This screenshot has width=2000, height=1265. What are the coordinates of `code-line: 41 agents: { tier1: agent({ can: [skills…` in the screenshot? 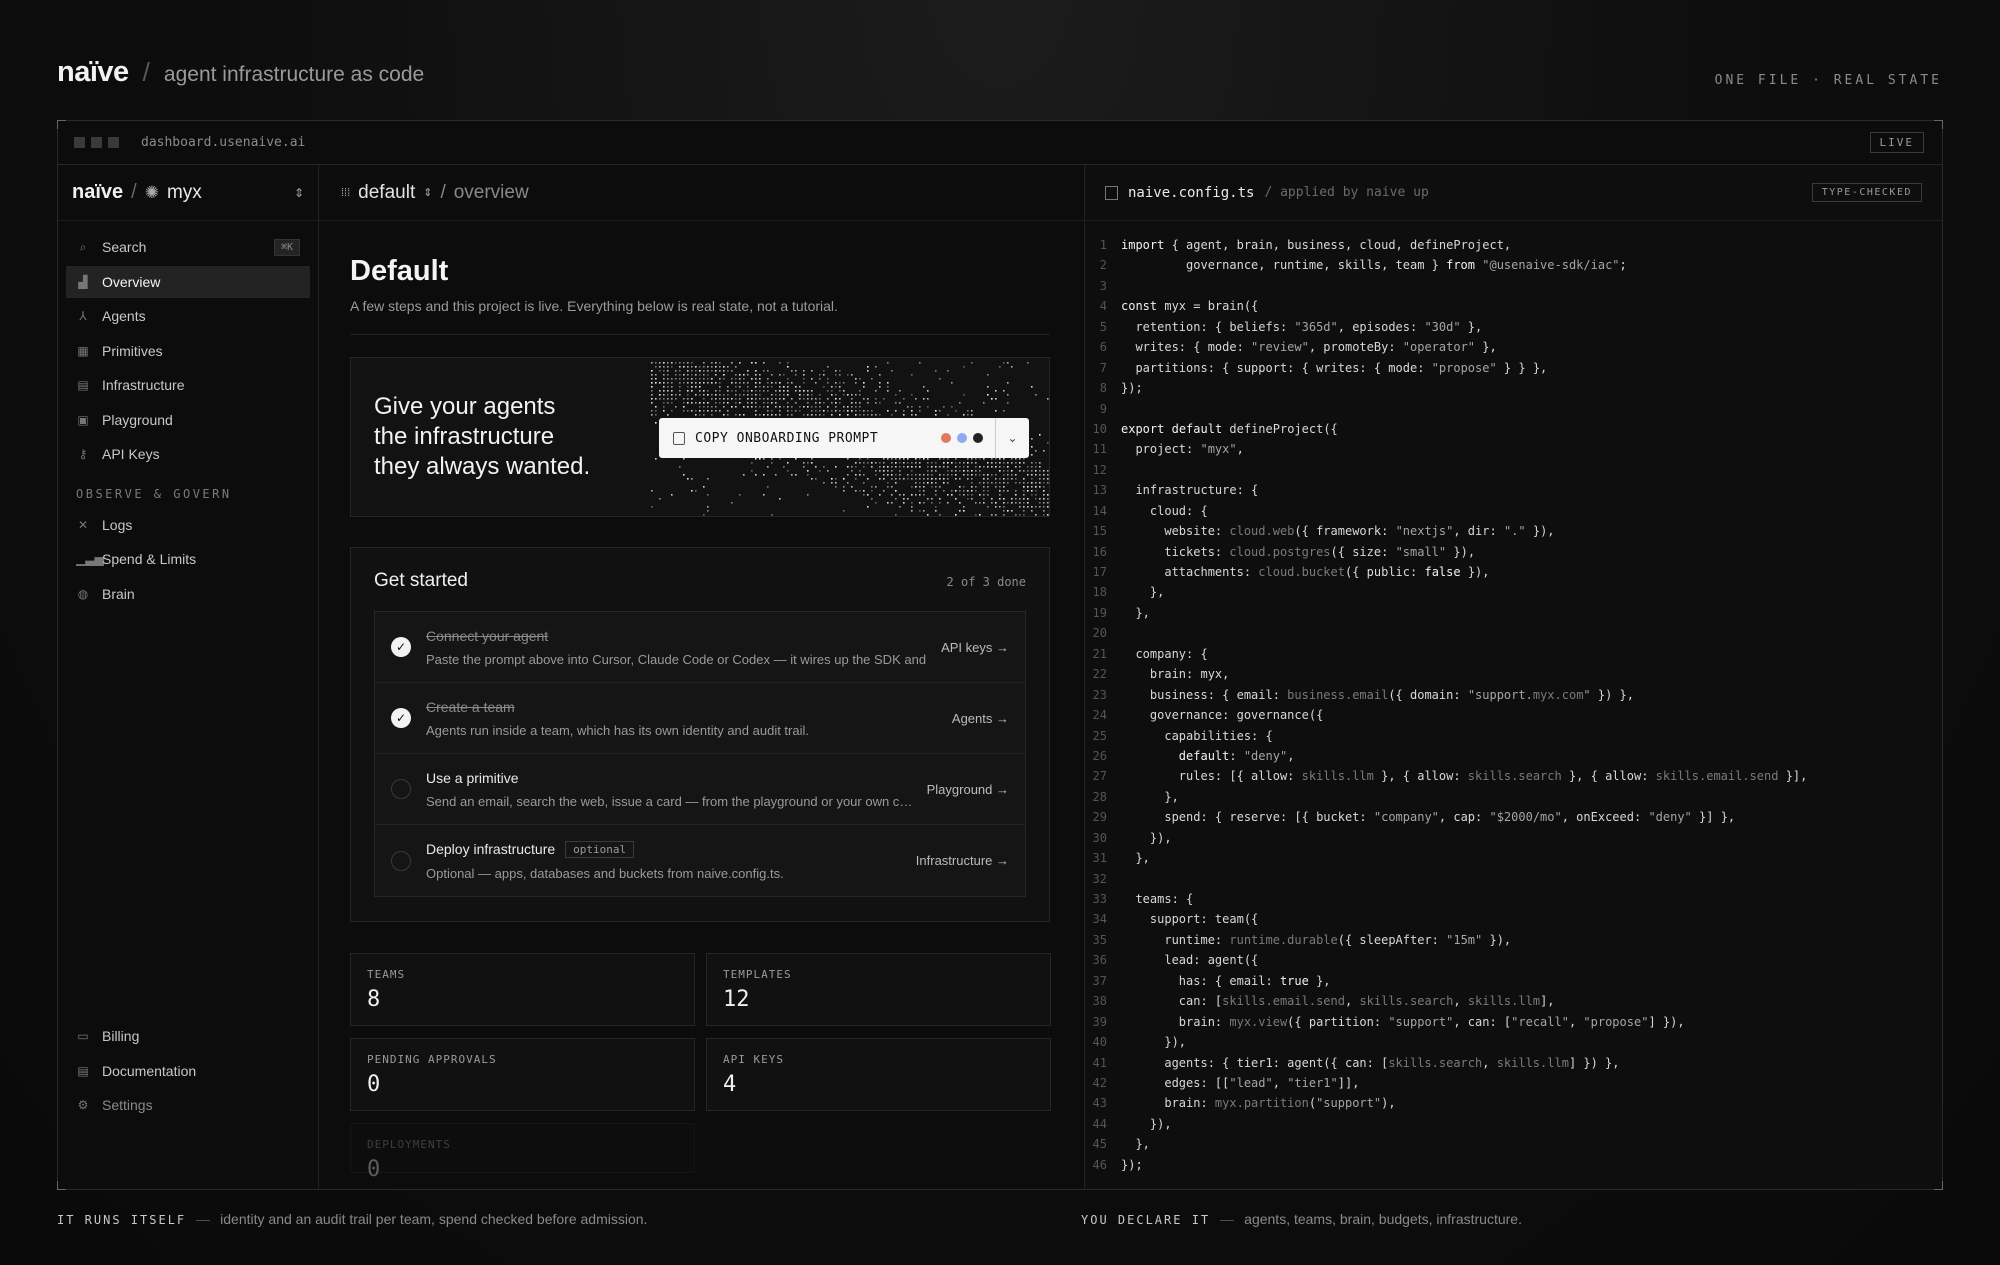 It's located at (1513, 1063).